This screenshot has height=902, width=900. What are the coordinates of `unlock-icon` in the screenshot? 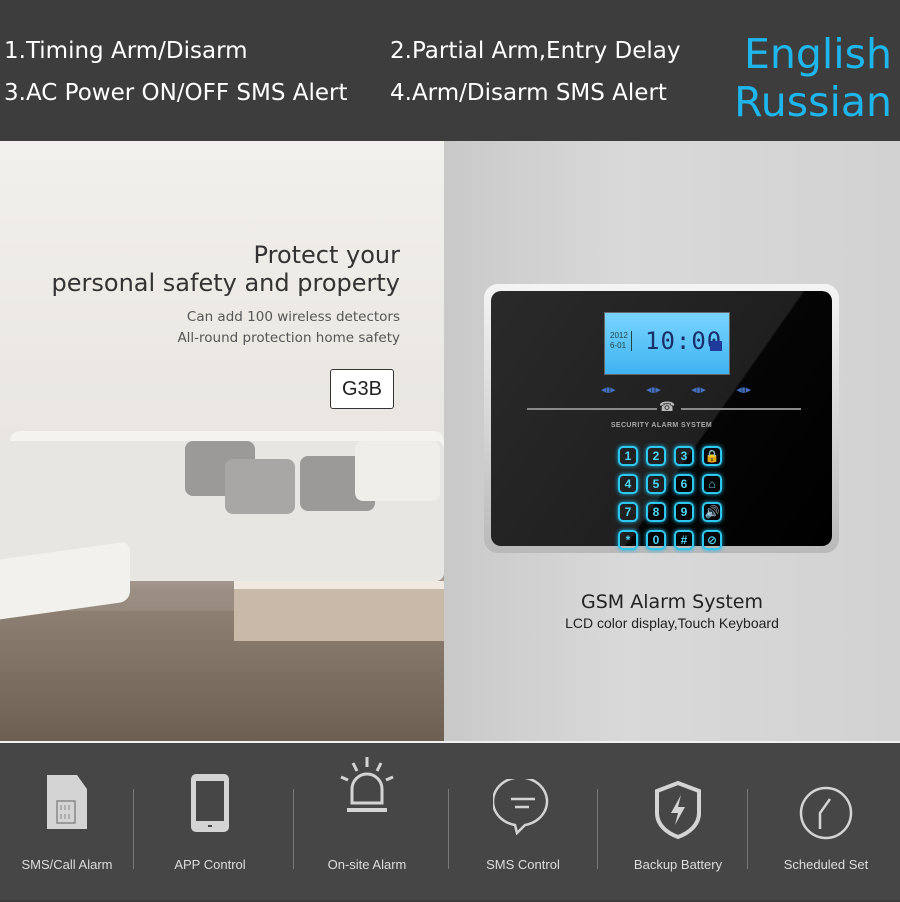 It's located at (716, 346).